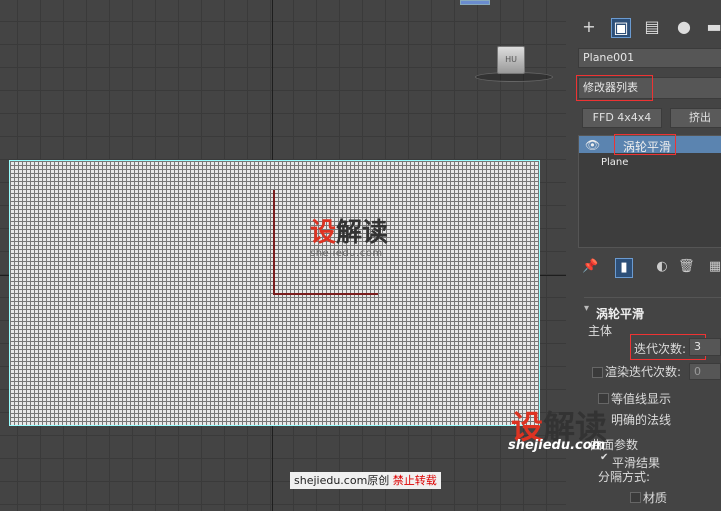  Describe the element at coordinates (349, 233) in the screenshot. I see `watermark-logo: 设解读` at that location.